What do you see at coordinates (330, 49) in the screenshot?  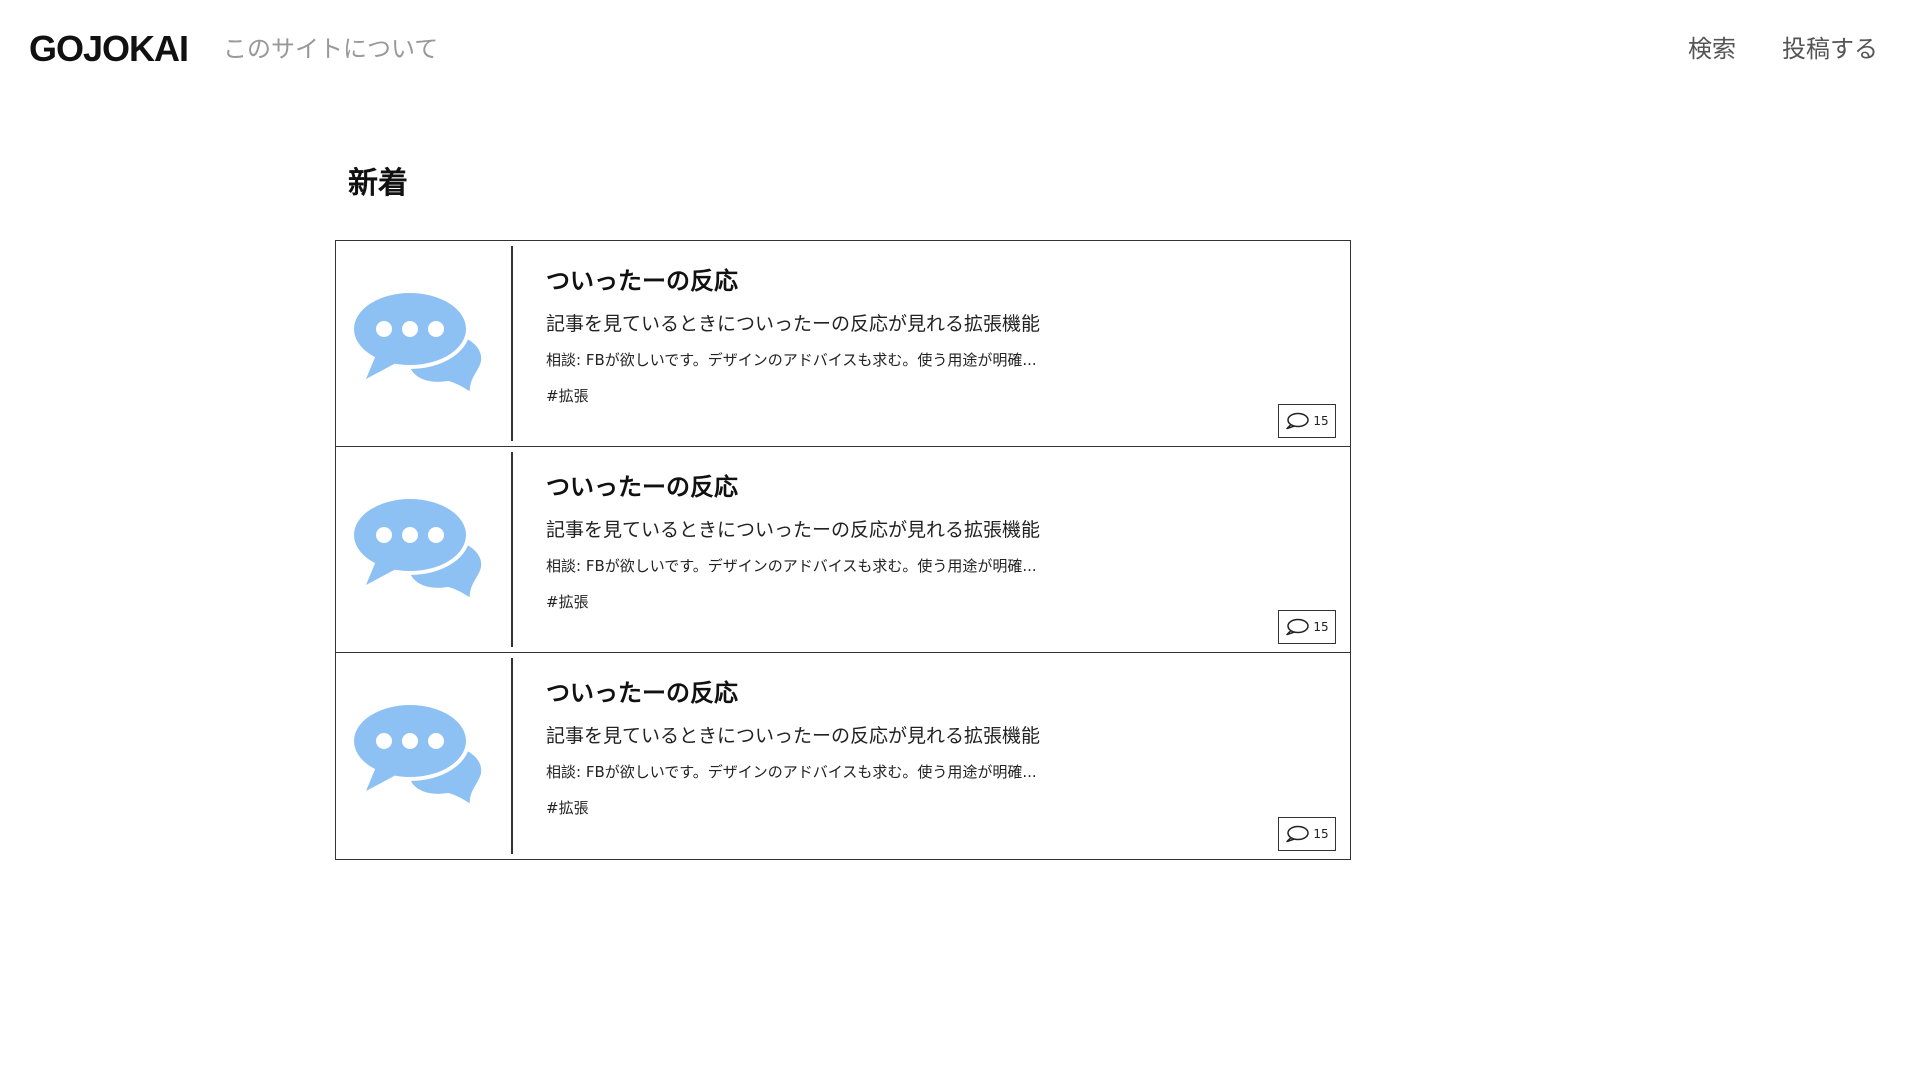 I see `about-link: このサイトについて` at bounding box center [330, 49].